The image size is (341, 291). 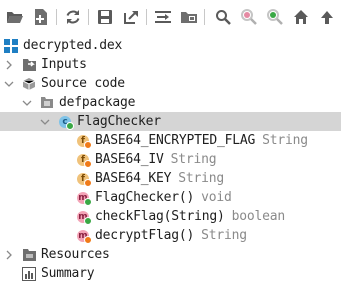 I want to click on tree-label-source-code: Source code, so click(x=83, y=83).